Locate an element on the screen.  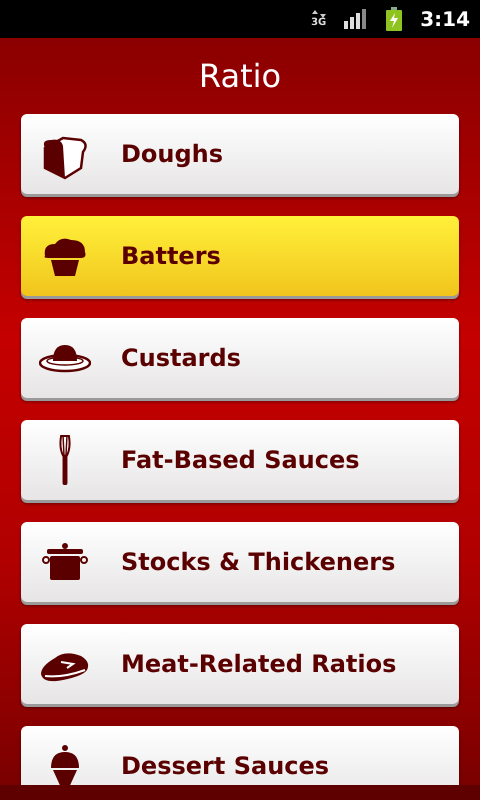
category-button: Custards is located at coordinates (240, 358).